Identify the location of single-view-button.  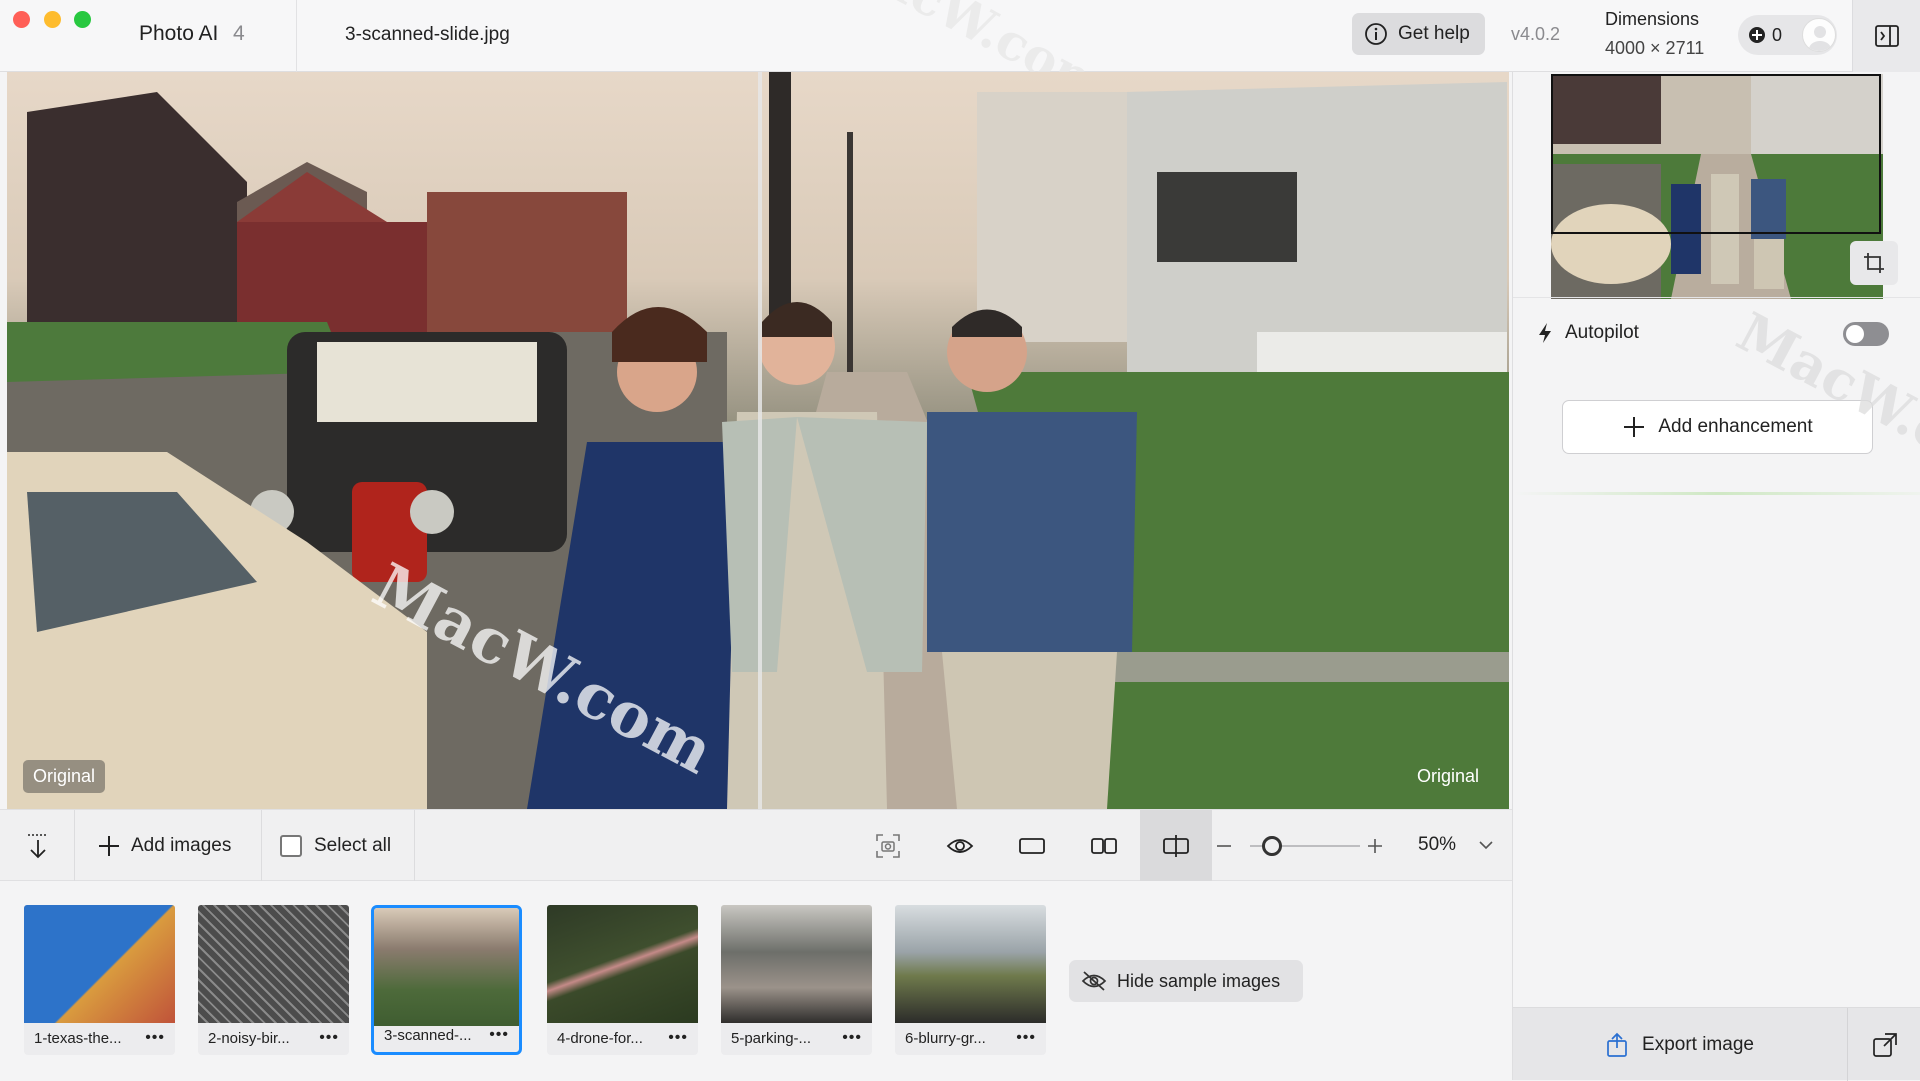
(1032, 845).